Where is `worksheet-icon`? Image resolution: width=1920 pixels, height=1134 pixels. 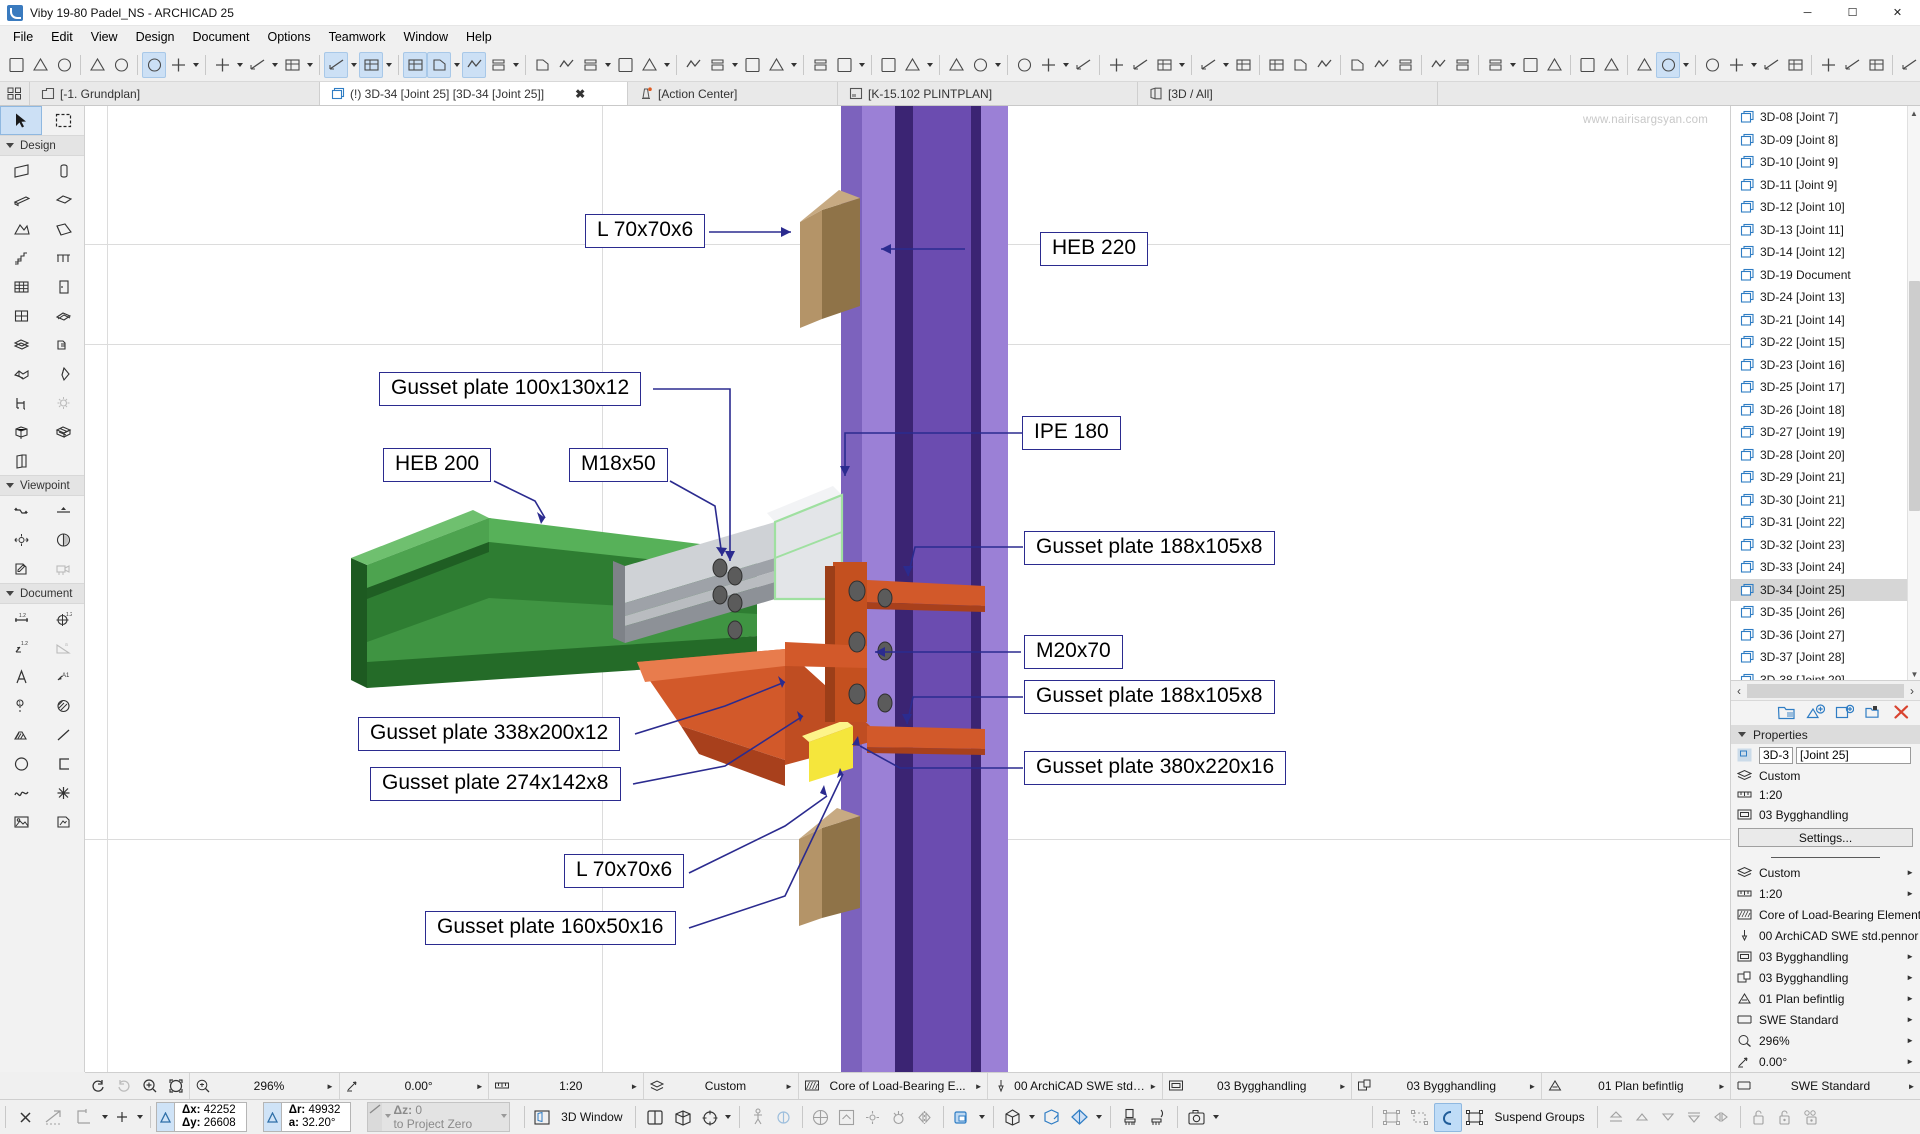
worksheet-icon is located at coordinates (21, 568).